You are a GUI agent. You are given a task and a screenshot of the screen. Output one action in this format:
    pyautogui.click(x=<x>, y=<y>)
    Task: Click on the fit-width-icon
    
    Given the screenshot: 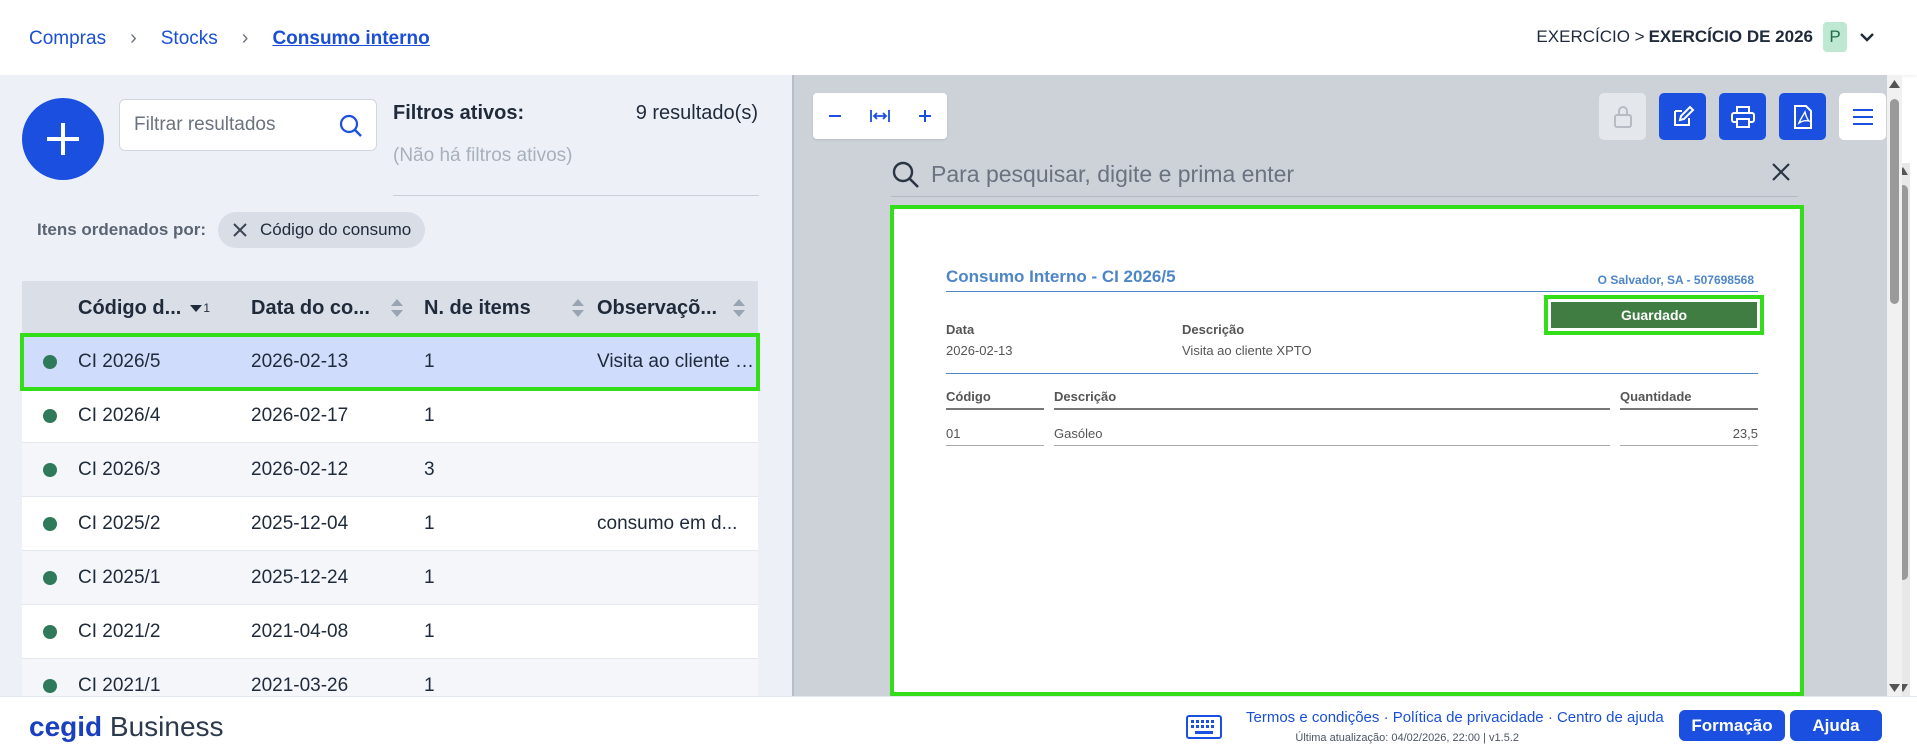 What is the action you would take?
    pyautogui.click(x=880, y=116)
    